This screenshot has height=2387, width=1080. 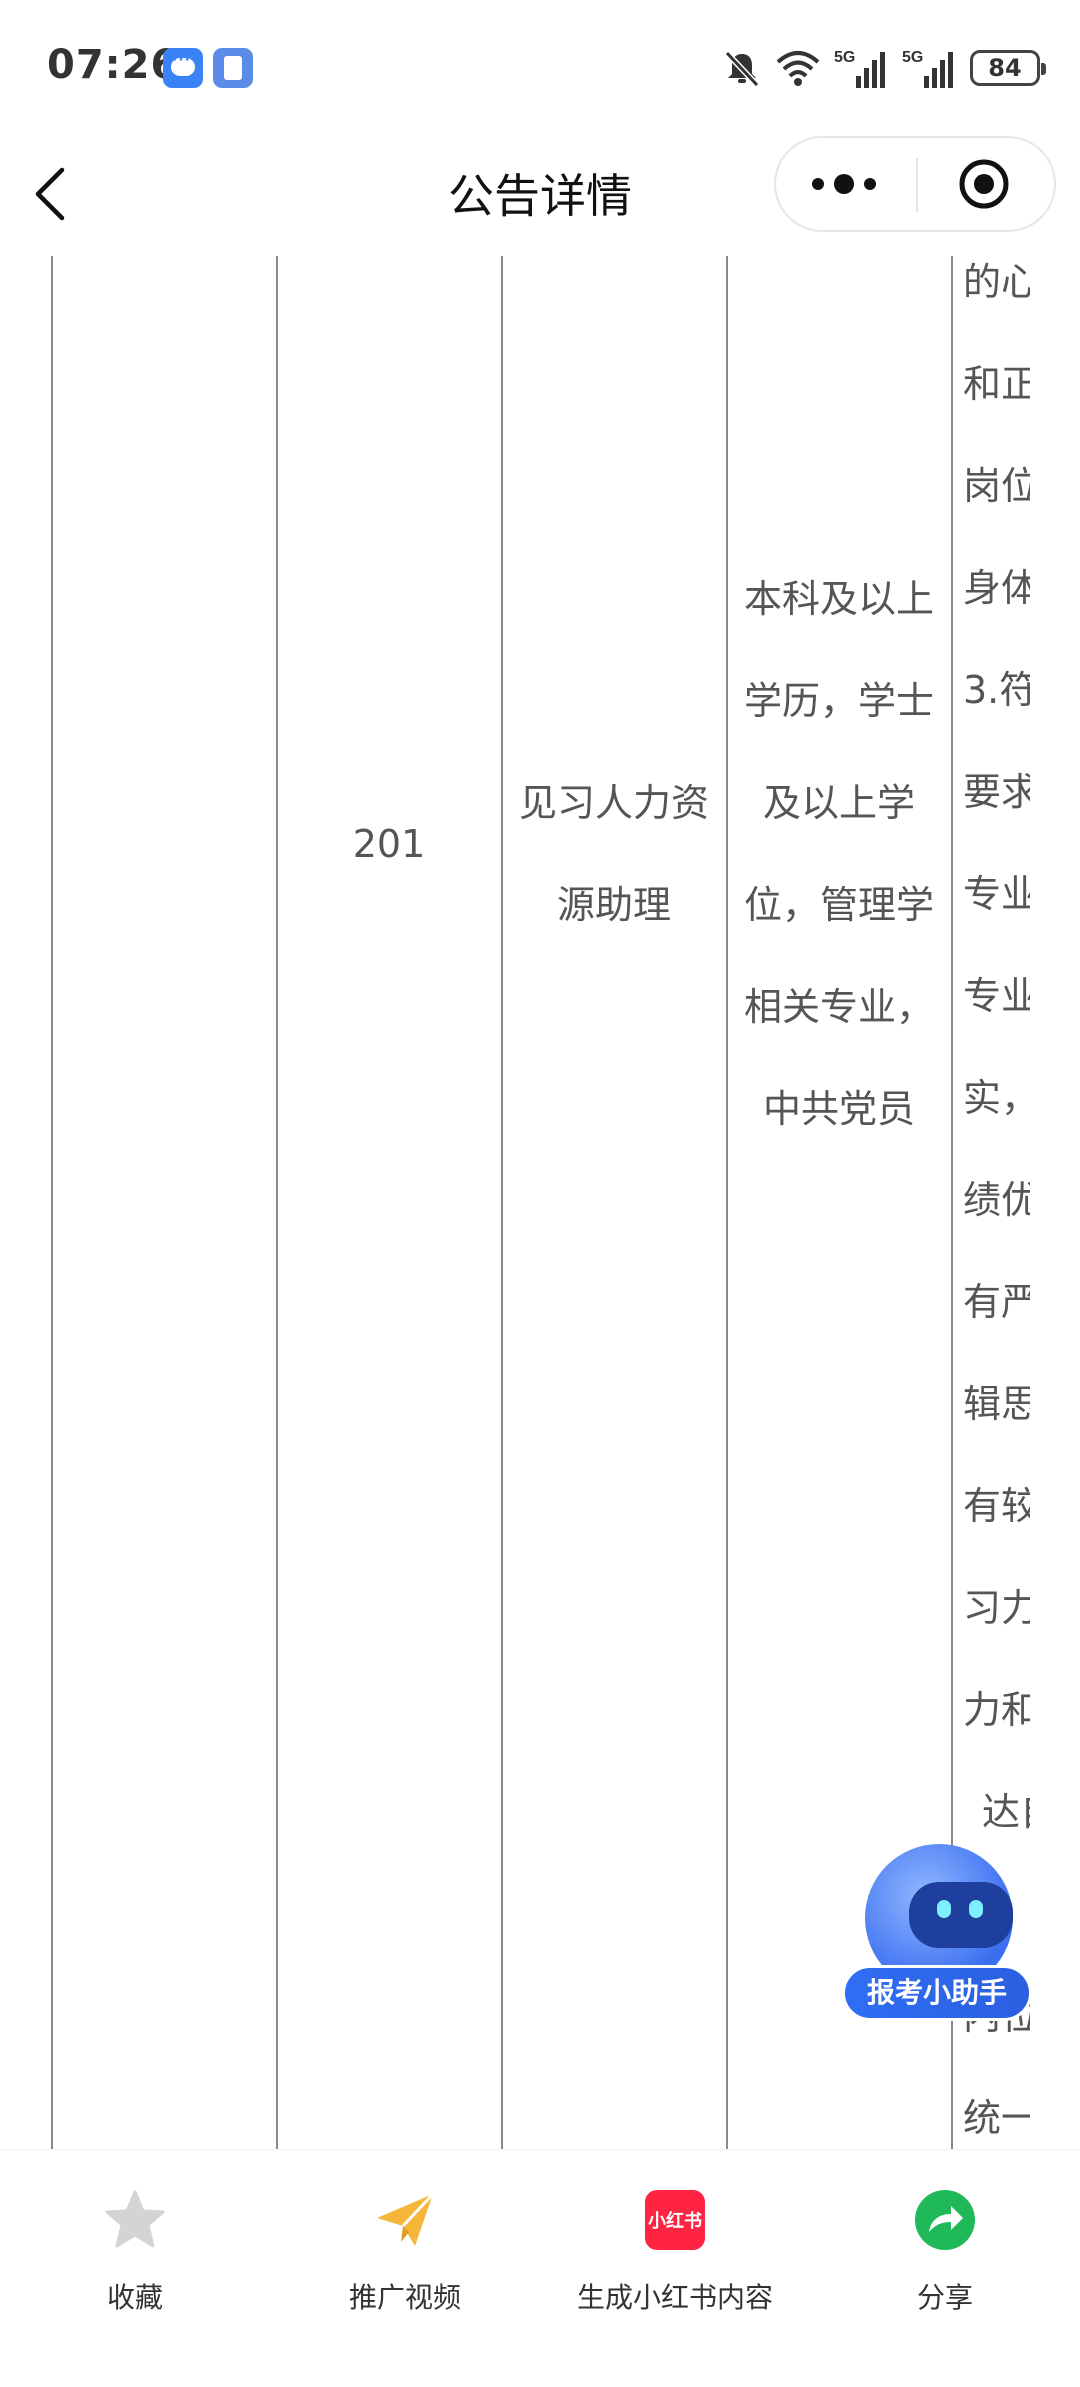 What do you see at coordinates (838, 1109) in the screenshot?
I see `requirements-line: 中共党员` at bounding box center [838, 1109].